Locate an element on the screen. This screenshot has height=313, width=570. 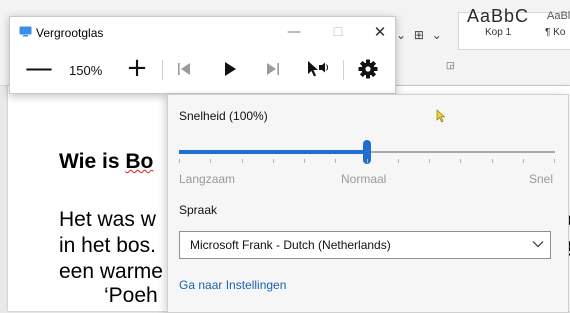
style-preview-small: AaBl is located at coordinates (558, 16).